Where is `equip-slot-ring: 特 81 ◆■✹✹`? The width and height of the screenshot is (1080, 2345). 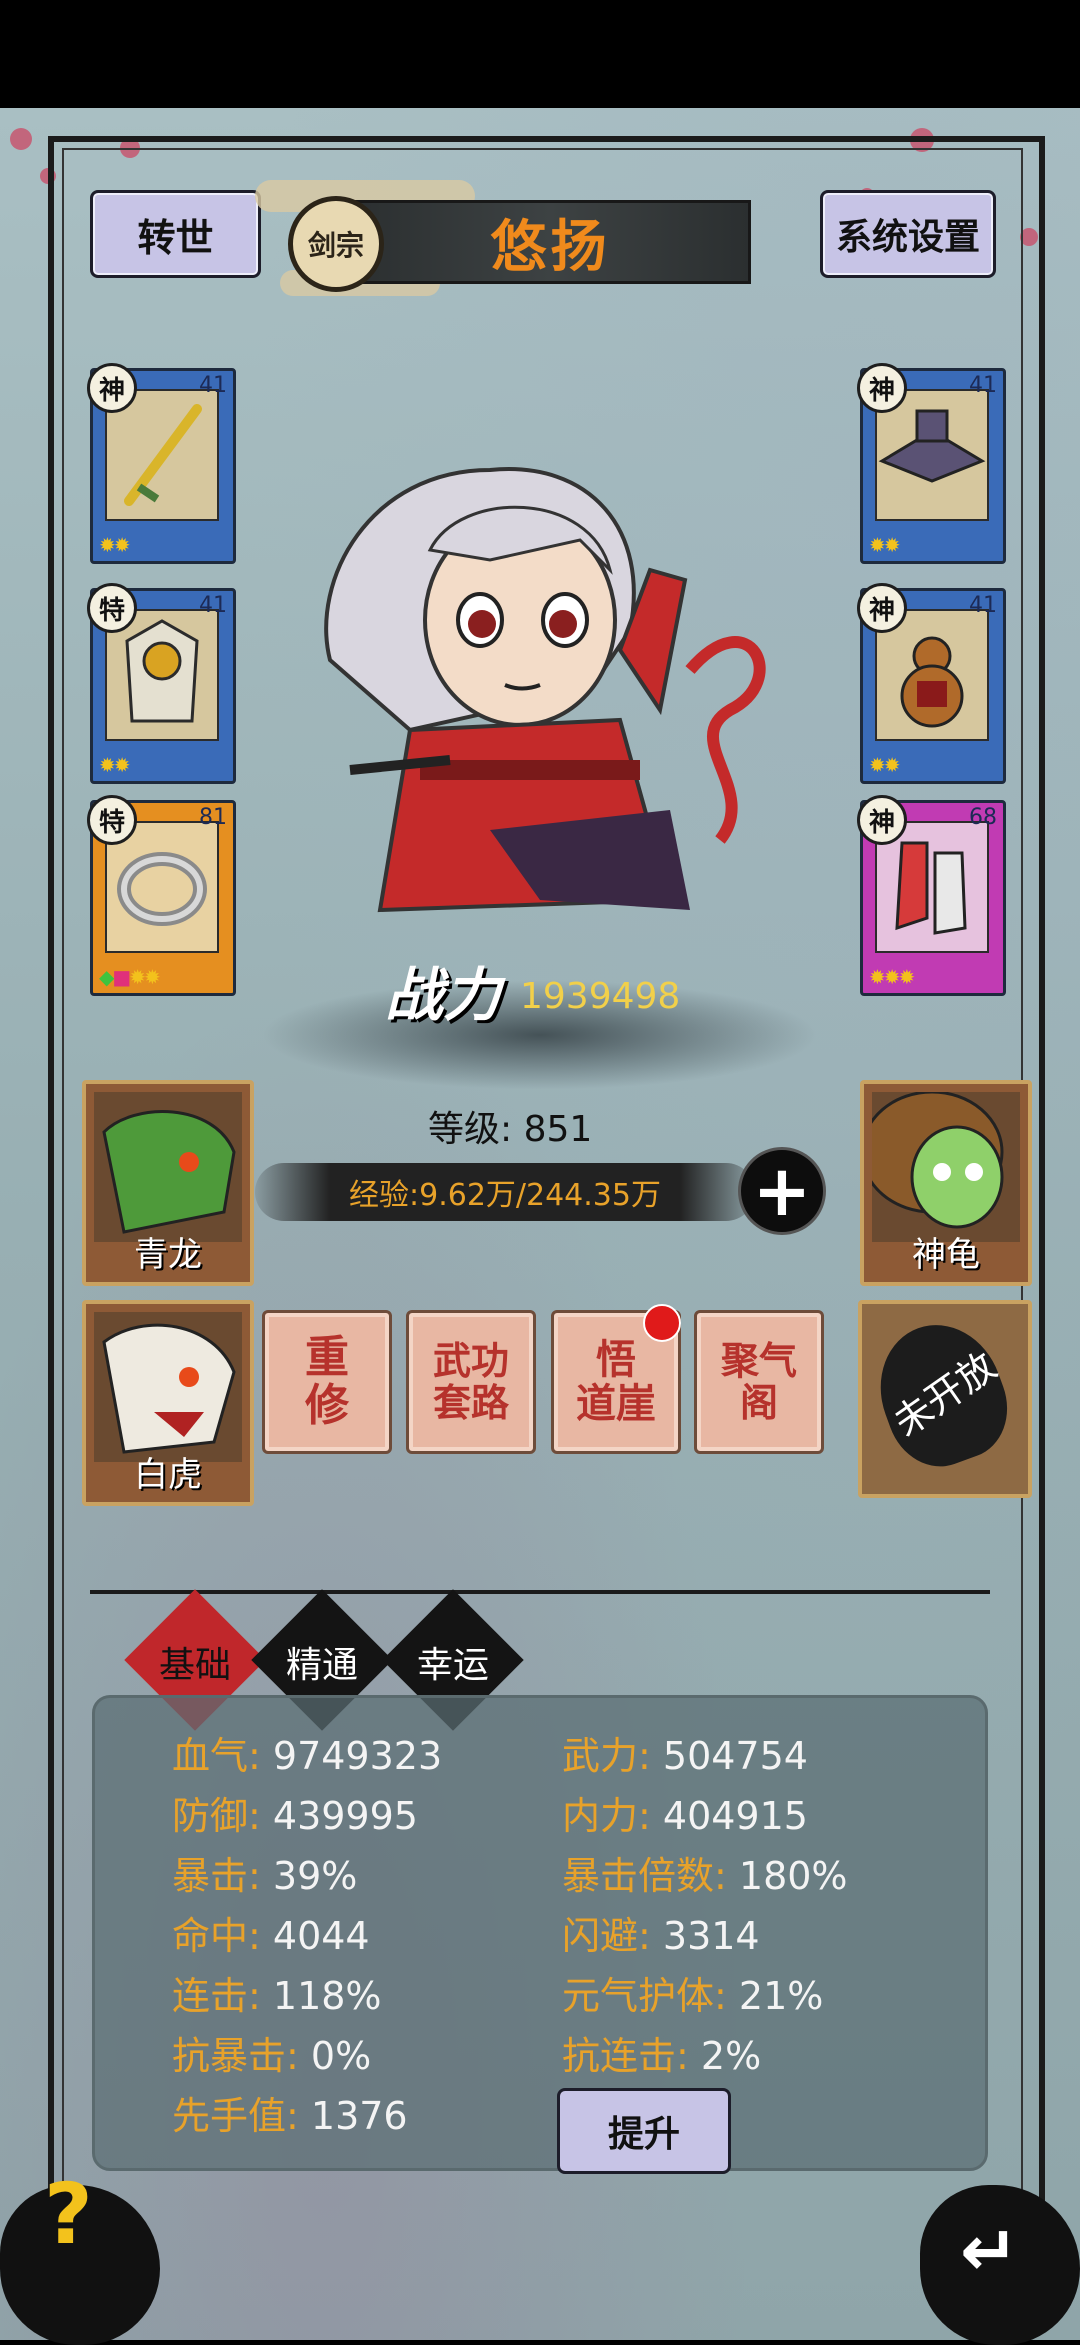
equip-slot-ring: 特 81 ◆■✹✹ is located at coordinates (161, 895).